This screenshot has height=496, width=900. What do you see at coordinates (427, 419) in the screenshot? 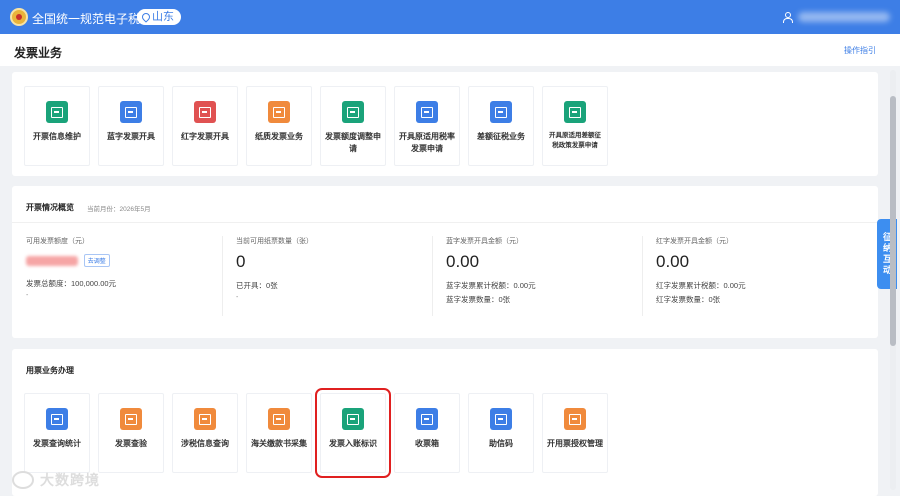
I see `mail-icon` at bounding box center [427, 419].